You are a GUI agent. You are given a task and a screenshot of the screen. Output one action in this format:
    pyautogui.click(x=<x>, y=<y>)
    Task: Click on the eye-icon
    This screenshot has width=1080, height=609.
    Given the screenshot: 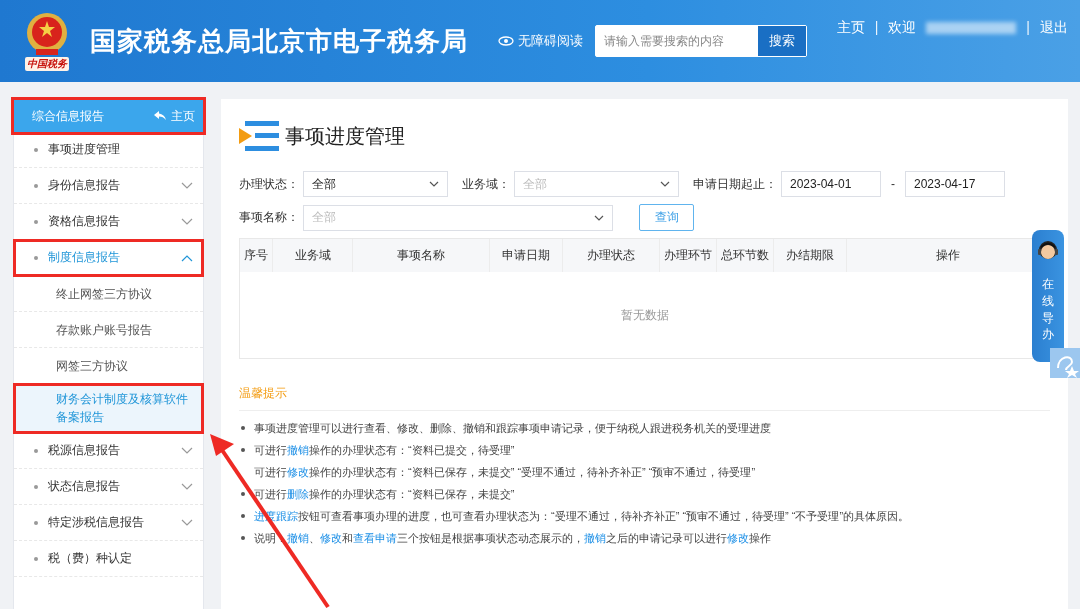 What is the action you would take?
    pyautogui.click(x=505, y=41)
    